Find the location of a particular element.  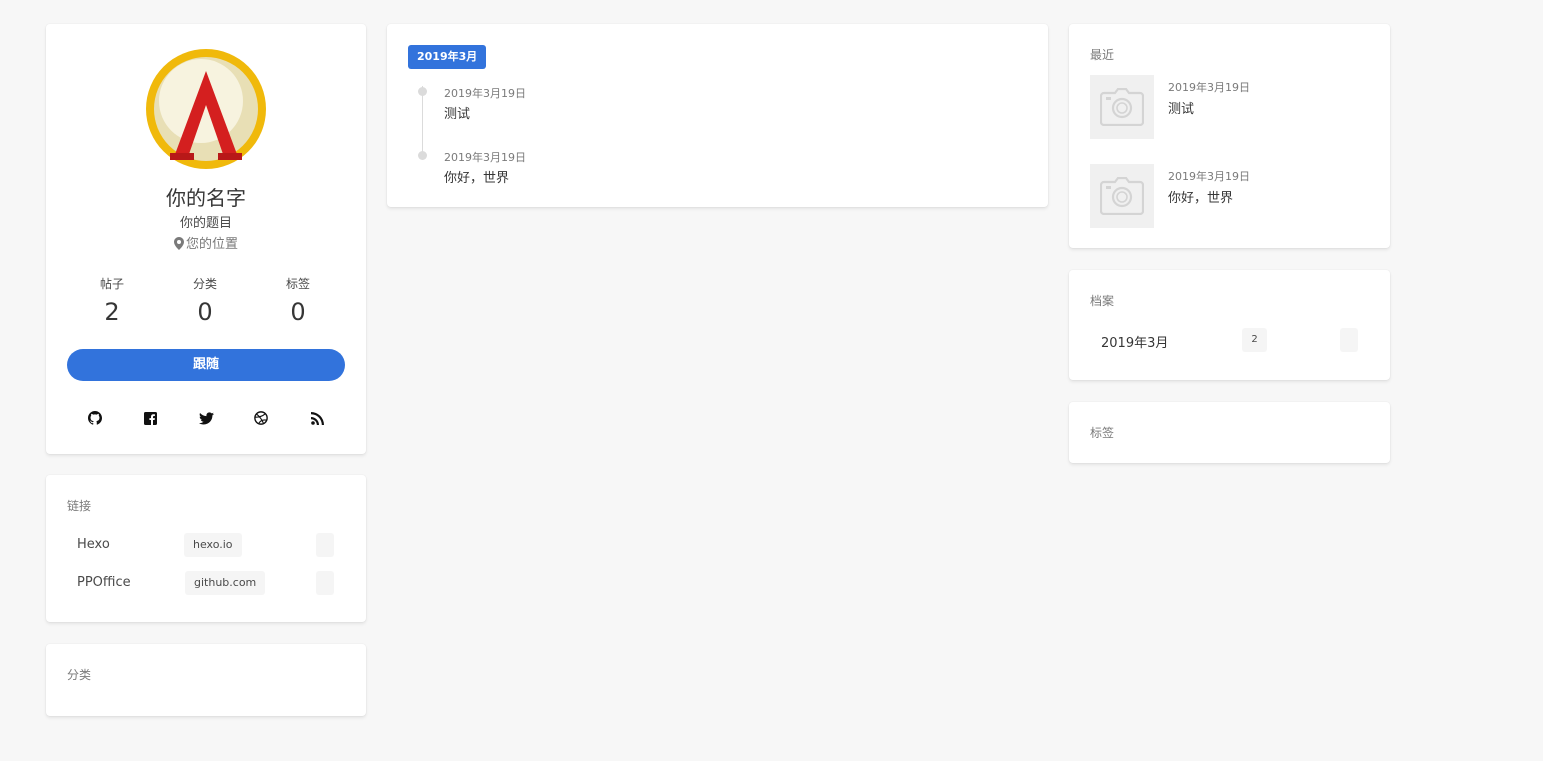

stat-tags: 标签 0 is located at coordinates (298, 300).